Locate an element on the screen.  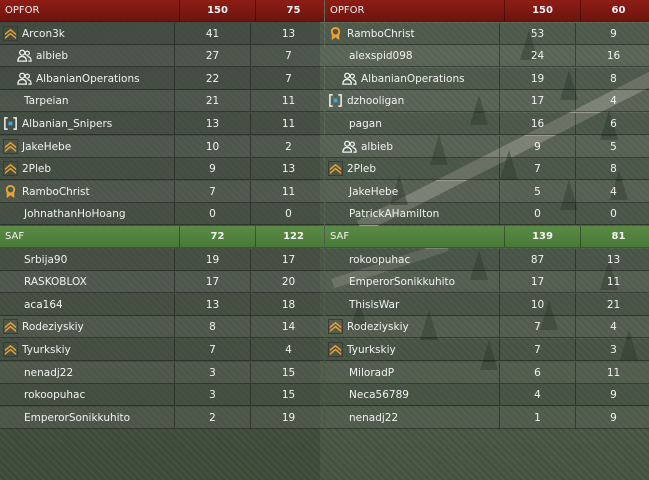
player-name: MiloradP is located at coordinates (372, 372).